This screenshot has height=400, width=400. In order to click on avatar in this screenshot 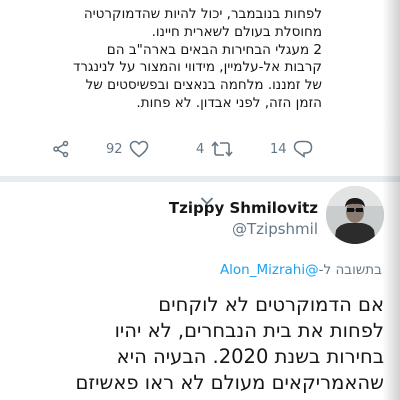, I will do `click(355, 215)`.